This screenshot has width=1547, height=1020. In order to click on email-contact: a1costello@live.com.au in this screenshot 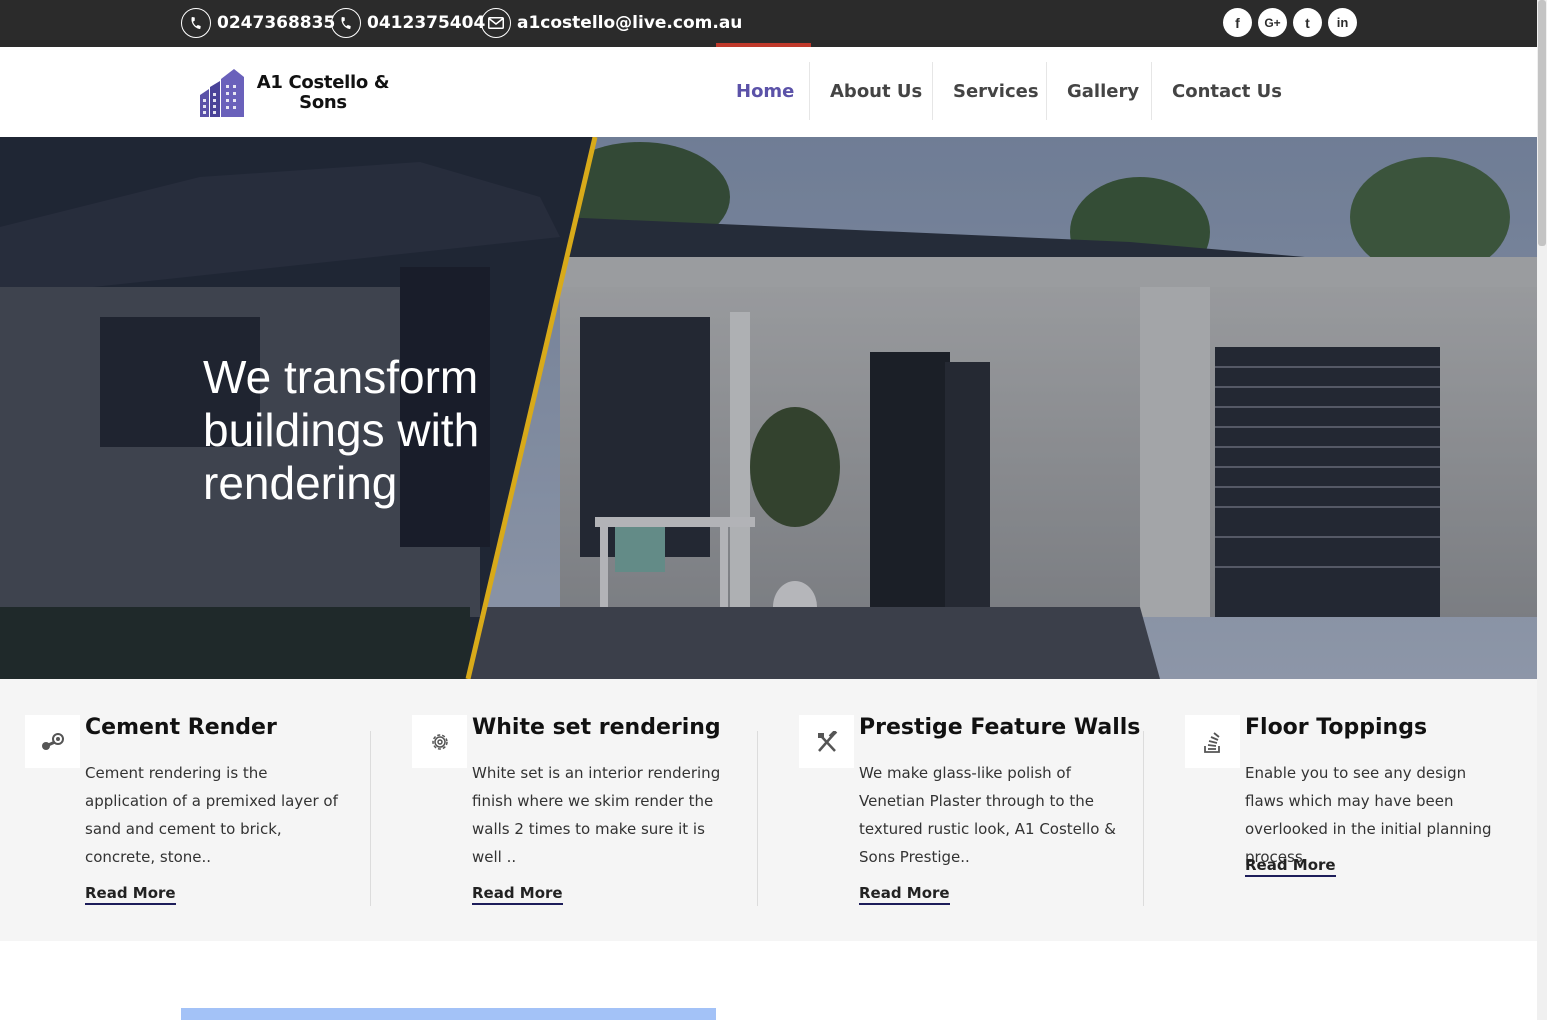, I will do `click(611, 23)`.